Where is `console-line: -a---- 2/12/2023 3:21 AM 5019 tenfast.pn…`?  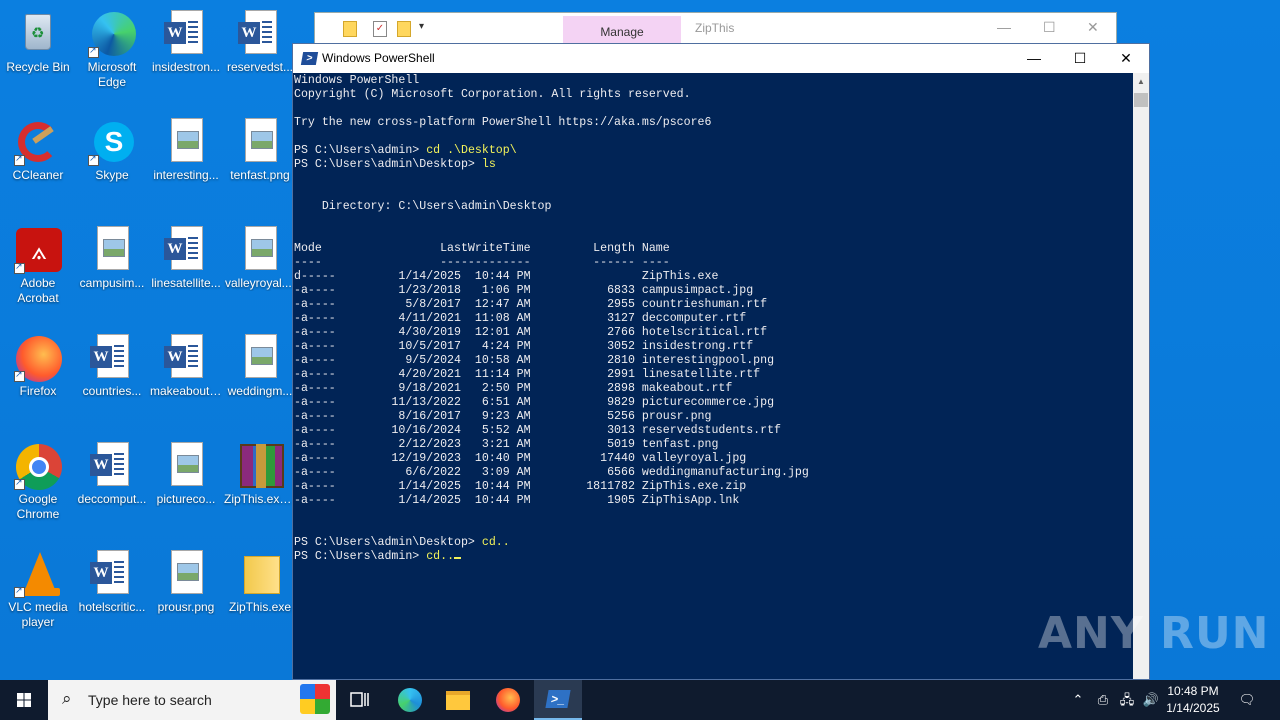 console-line: -a---- 2/12/2023 3:21 AM 5019 tenfast.pn… is located at coordinates (506, 444).